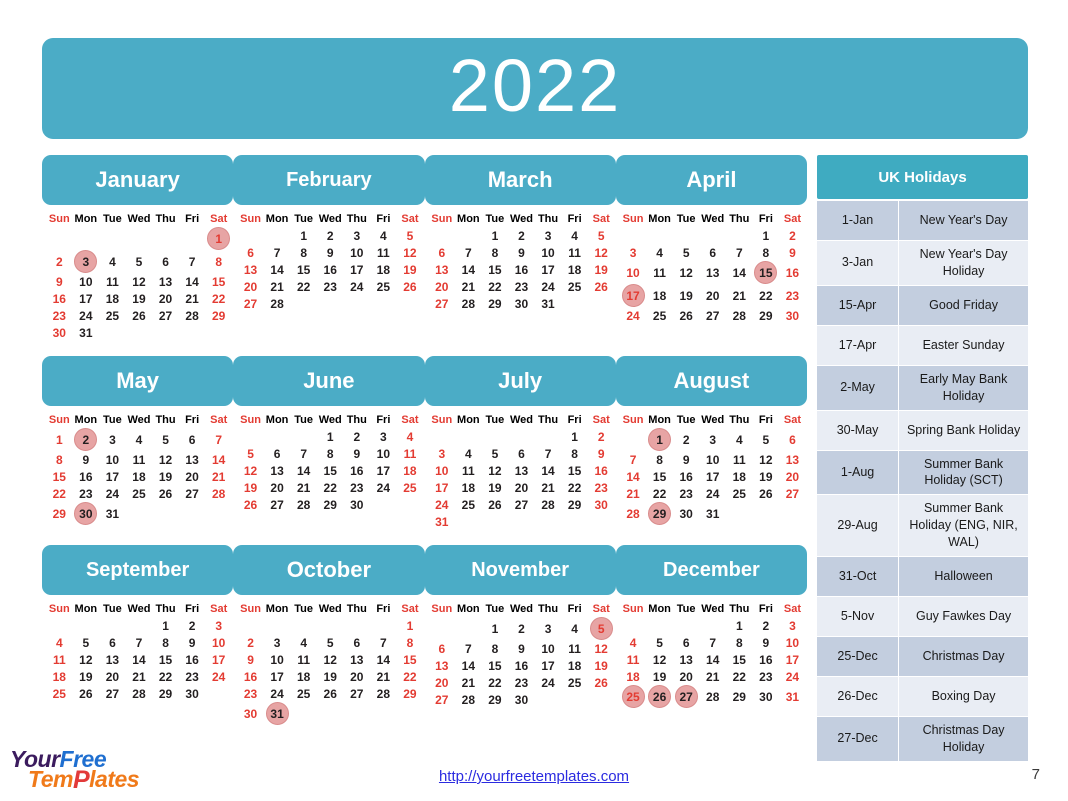 Image resolution: width=1068 pixels, height=801 pixels. Describe the element at coordinates (250, 269) in the screenshot. I see `day-cell-february-13: 13` at that location.